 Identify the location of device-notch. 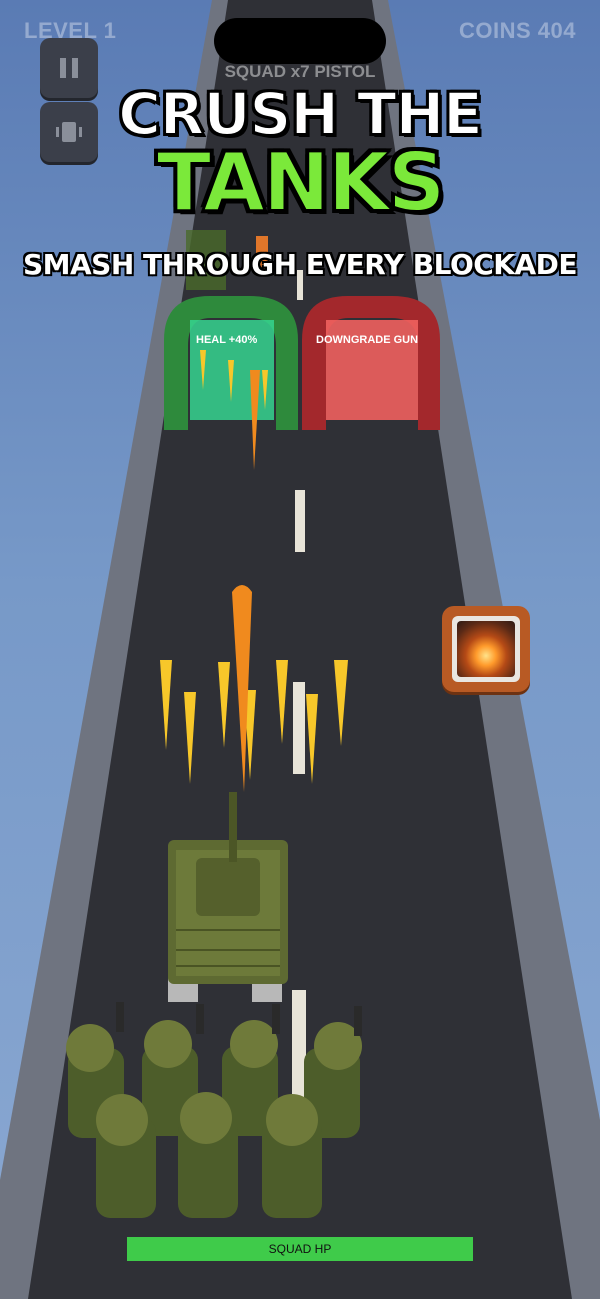
(300, 41).